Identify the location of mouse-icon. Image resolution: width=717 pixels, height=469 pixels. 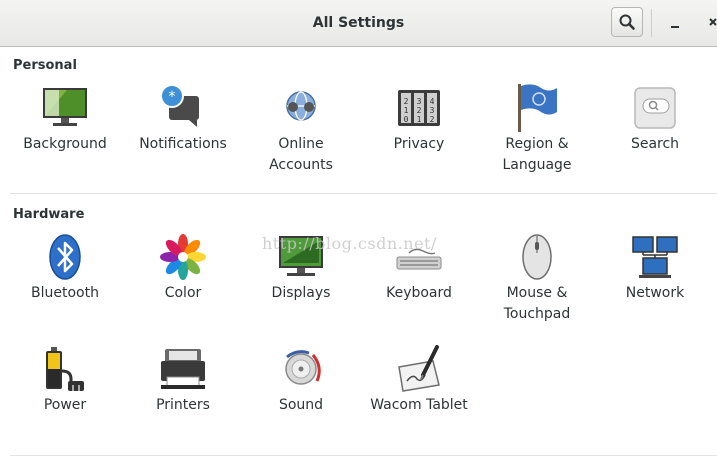
(537, 257).